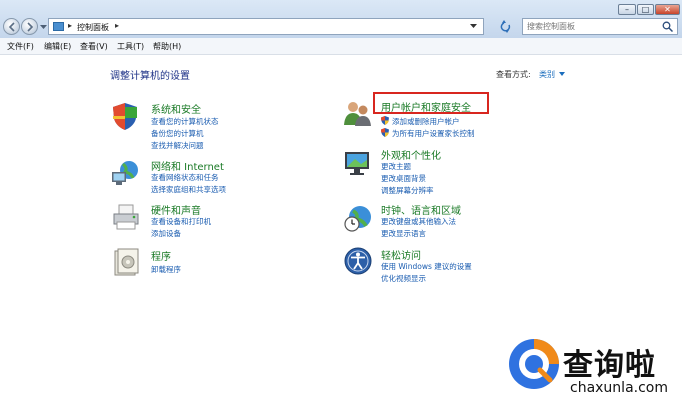  What do you see at coordinates (609, 365) in the screenshot?
I see `watermark-text: 查询啦` at bounding box center [609, 365].